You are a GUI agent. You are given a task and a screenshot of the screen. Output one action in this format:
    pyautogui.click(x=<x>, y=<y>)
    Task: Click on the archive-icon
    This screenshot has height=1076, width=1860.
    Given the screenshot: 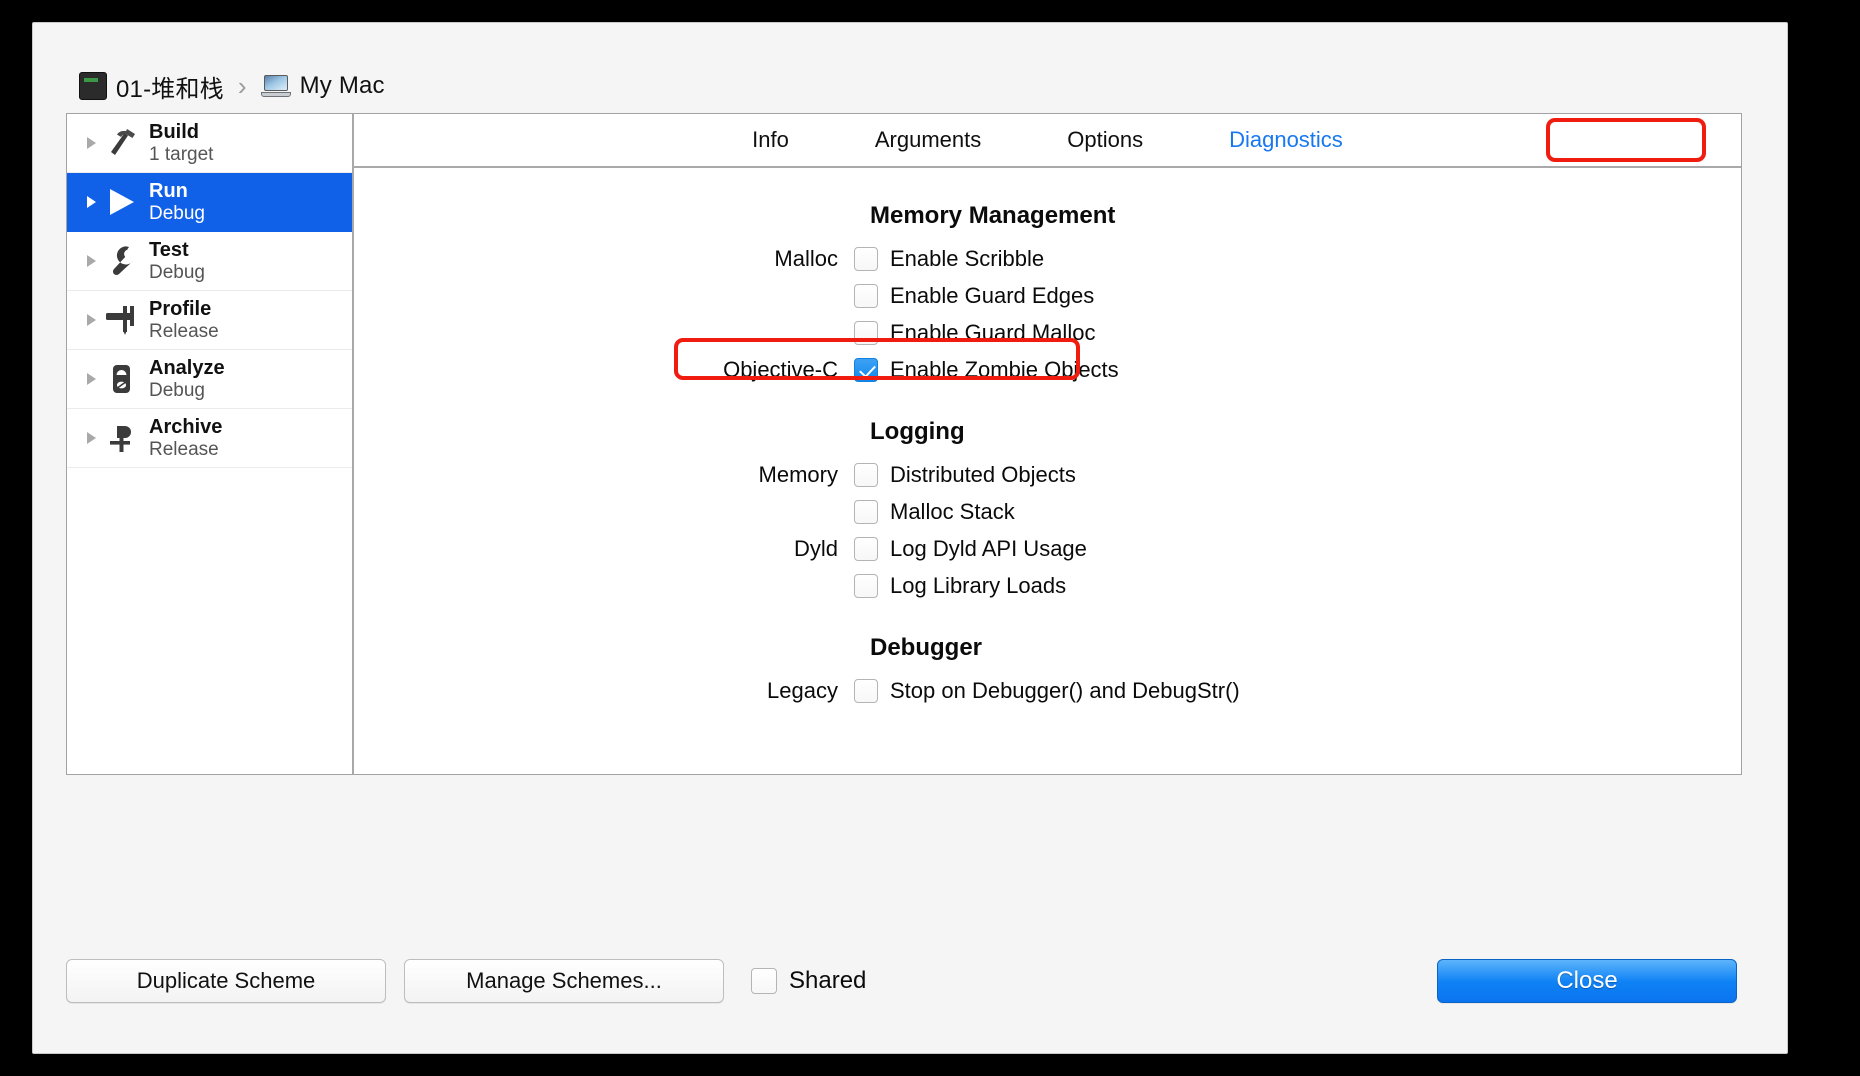 What is the action you would take?
    pyautogui.click(x=121, y=438)
    